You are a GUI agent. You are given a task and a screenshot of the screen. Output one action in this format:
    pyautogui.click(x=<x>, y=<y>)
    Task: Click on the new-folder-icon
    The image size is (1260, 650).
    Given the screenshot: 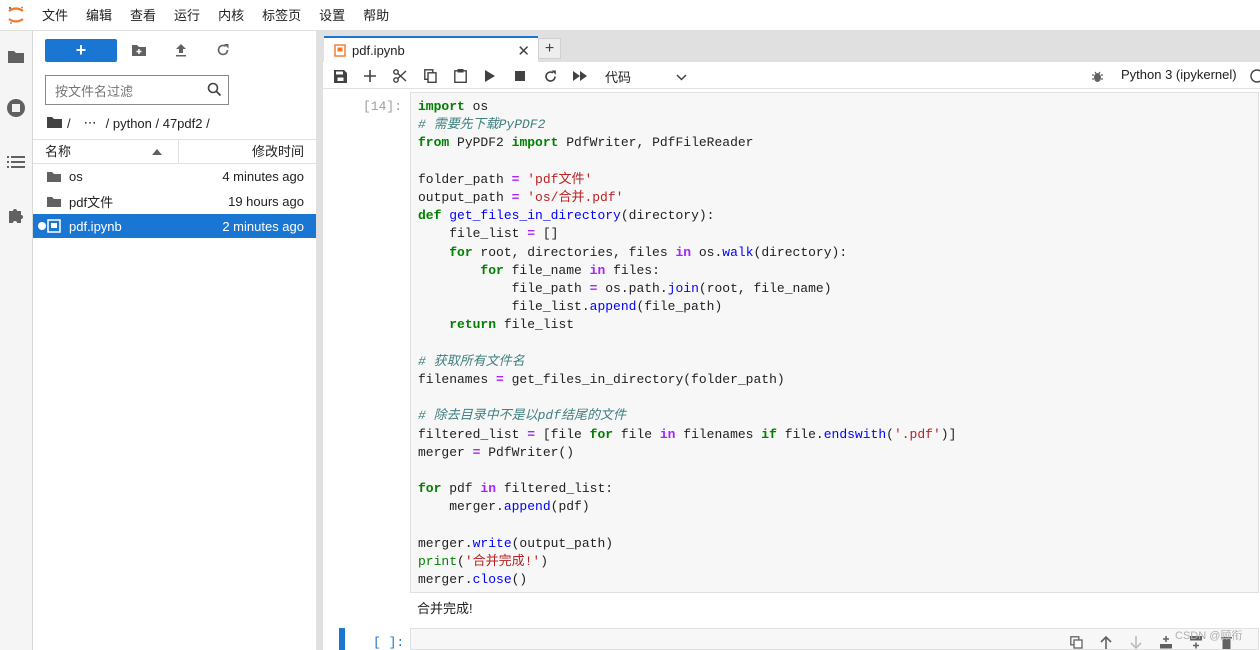 What is the action you would take?
    pyautogui.click(x=139, y=50)
    